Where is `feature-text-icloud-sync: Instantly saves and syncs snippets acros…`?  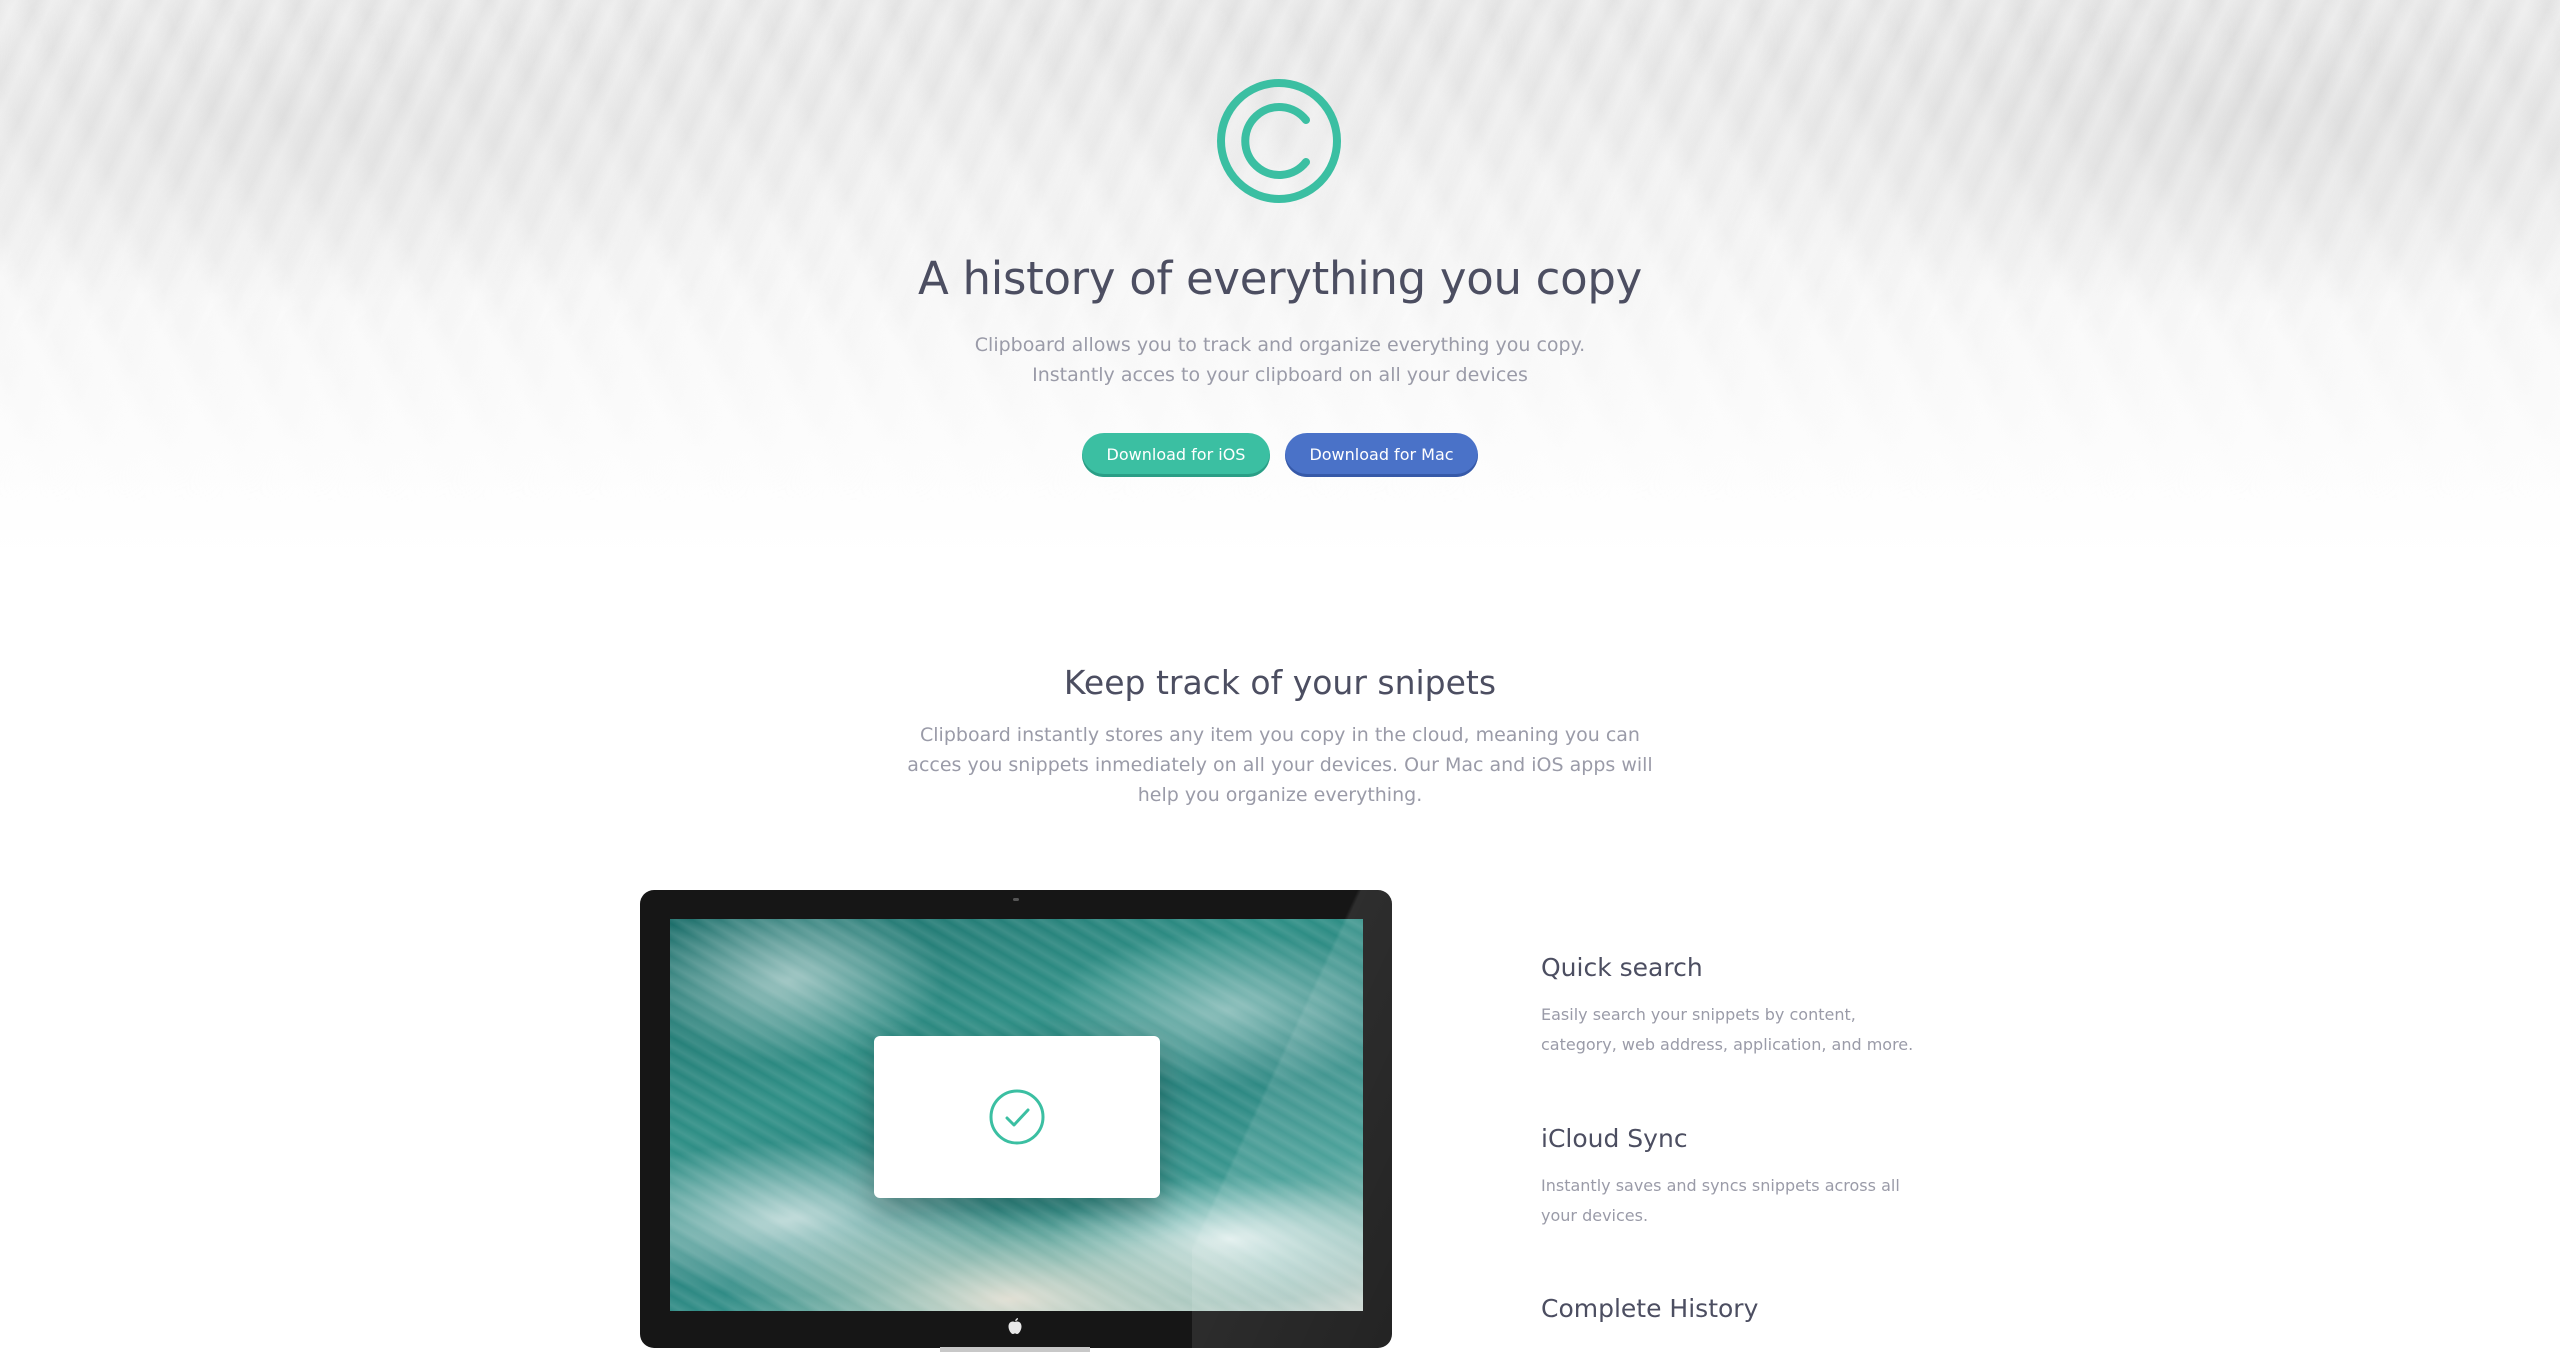 feature-text-icloud-sync: Instantly saves and syncs snippets acros… is located at coordinates (1720, 1200).